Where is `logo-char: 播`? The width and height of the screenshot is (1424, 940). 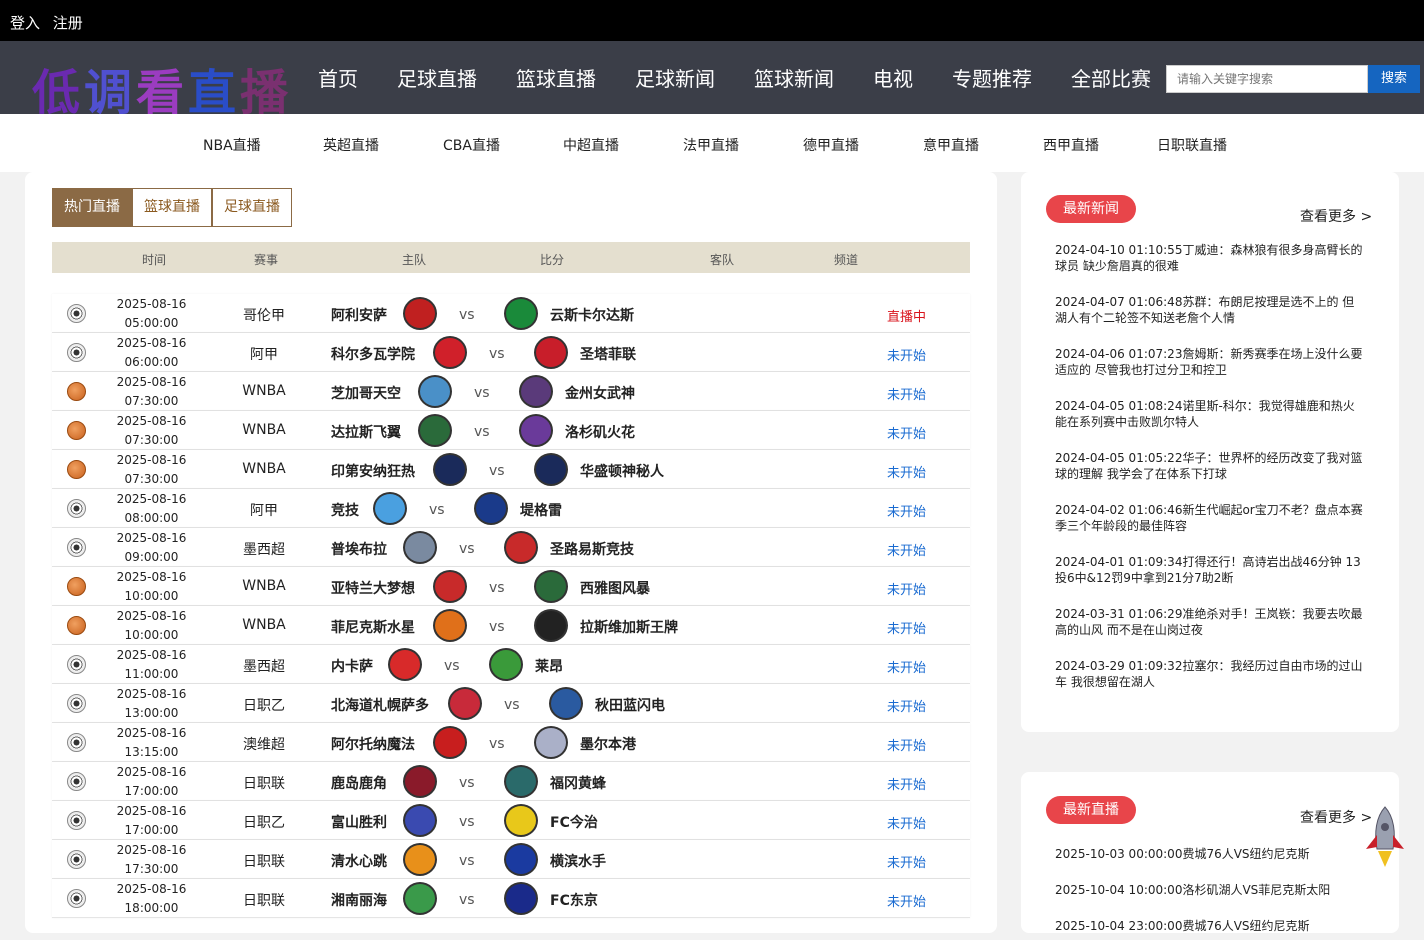
logo-char: 播 is located at coordinates (266, 93).